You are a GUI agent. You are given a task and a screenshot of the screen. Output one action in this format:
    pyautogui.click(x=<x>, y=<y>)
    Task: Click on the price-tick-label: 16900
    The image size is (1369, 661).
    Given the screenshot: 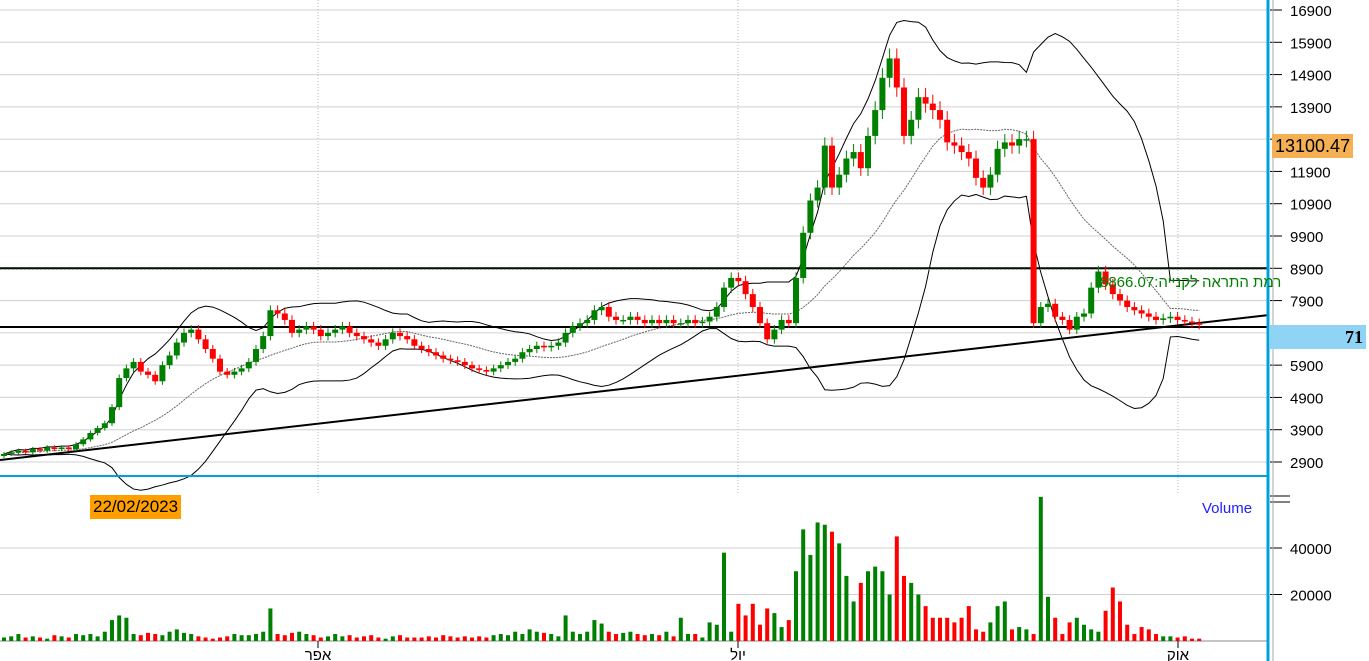 What is the action you would take?
    pyautogui.click(x=1311, y=11)
    